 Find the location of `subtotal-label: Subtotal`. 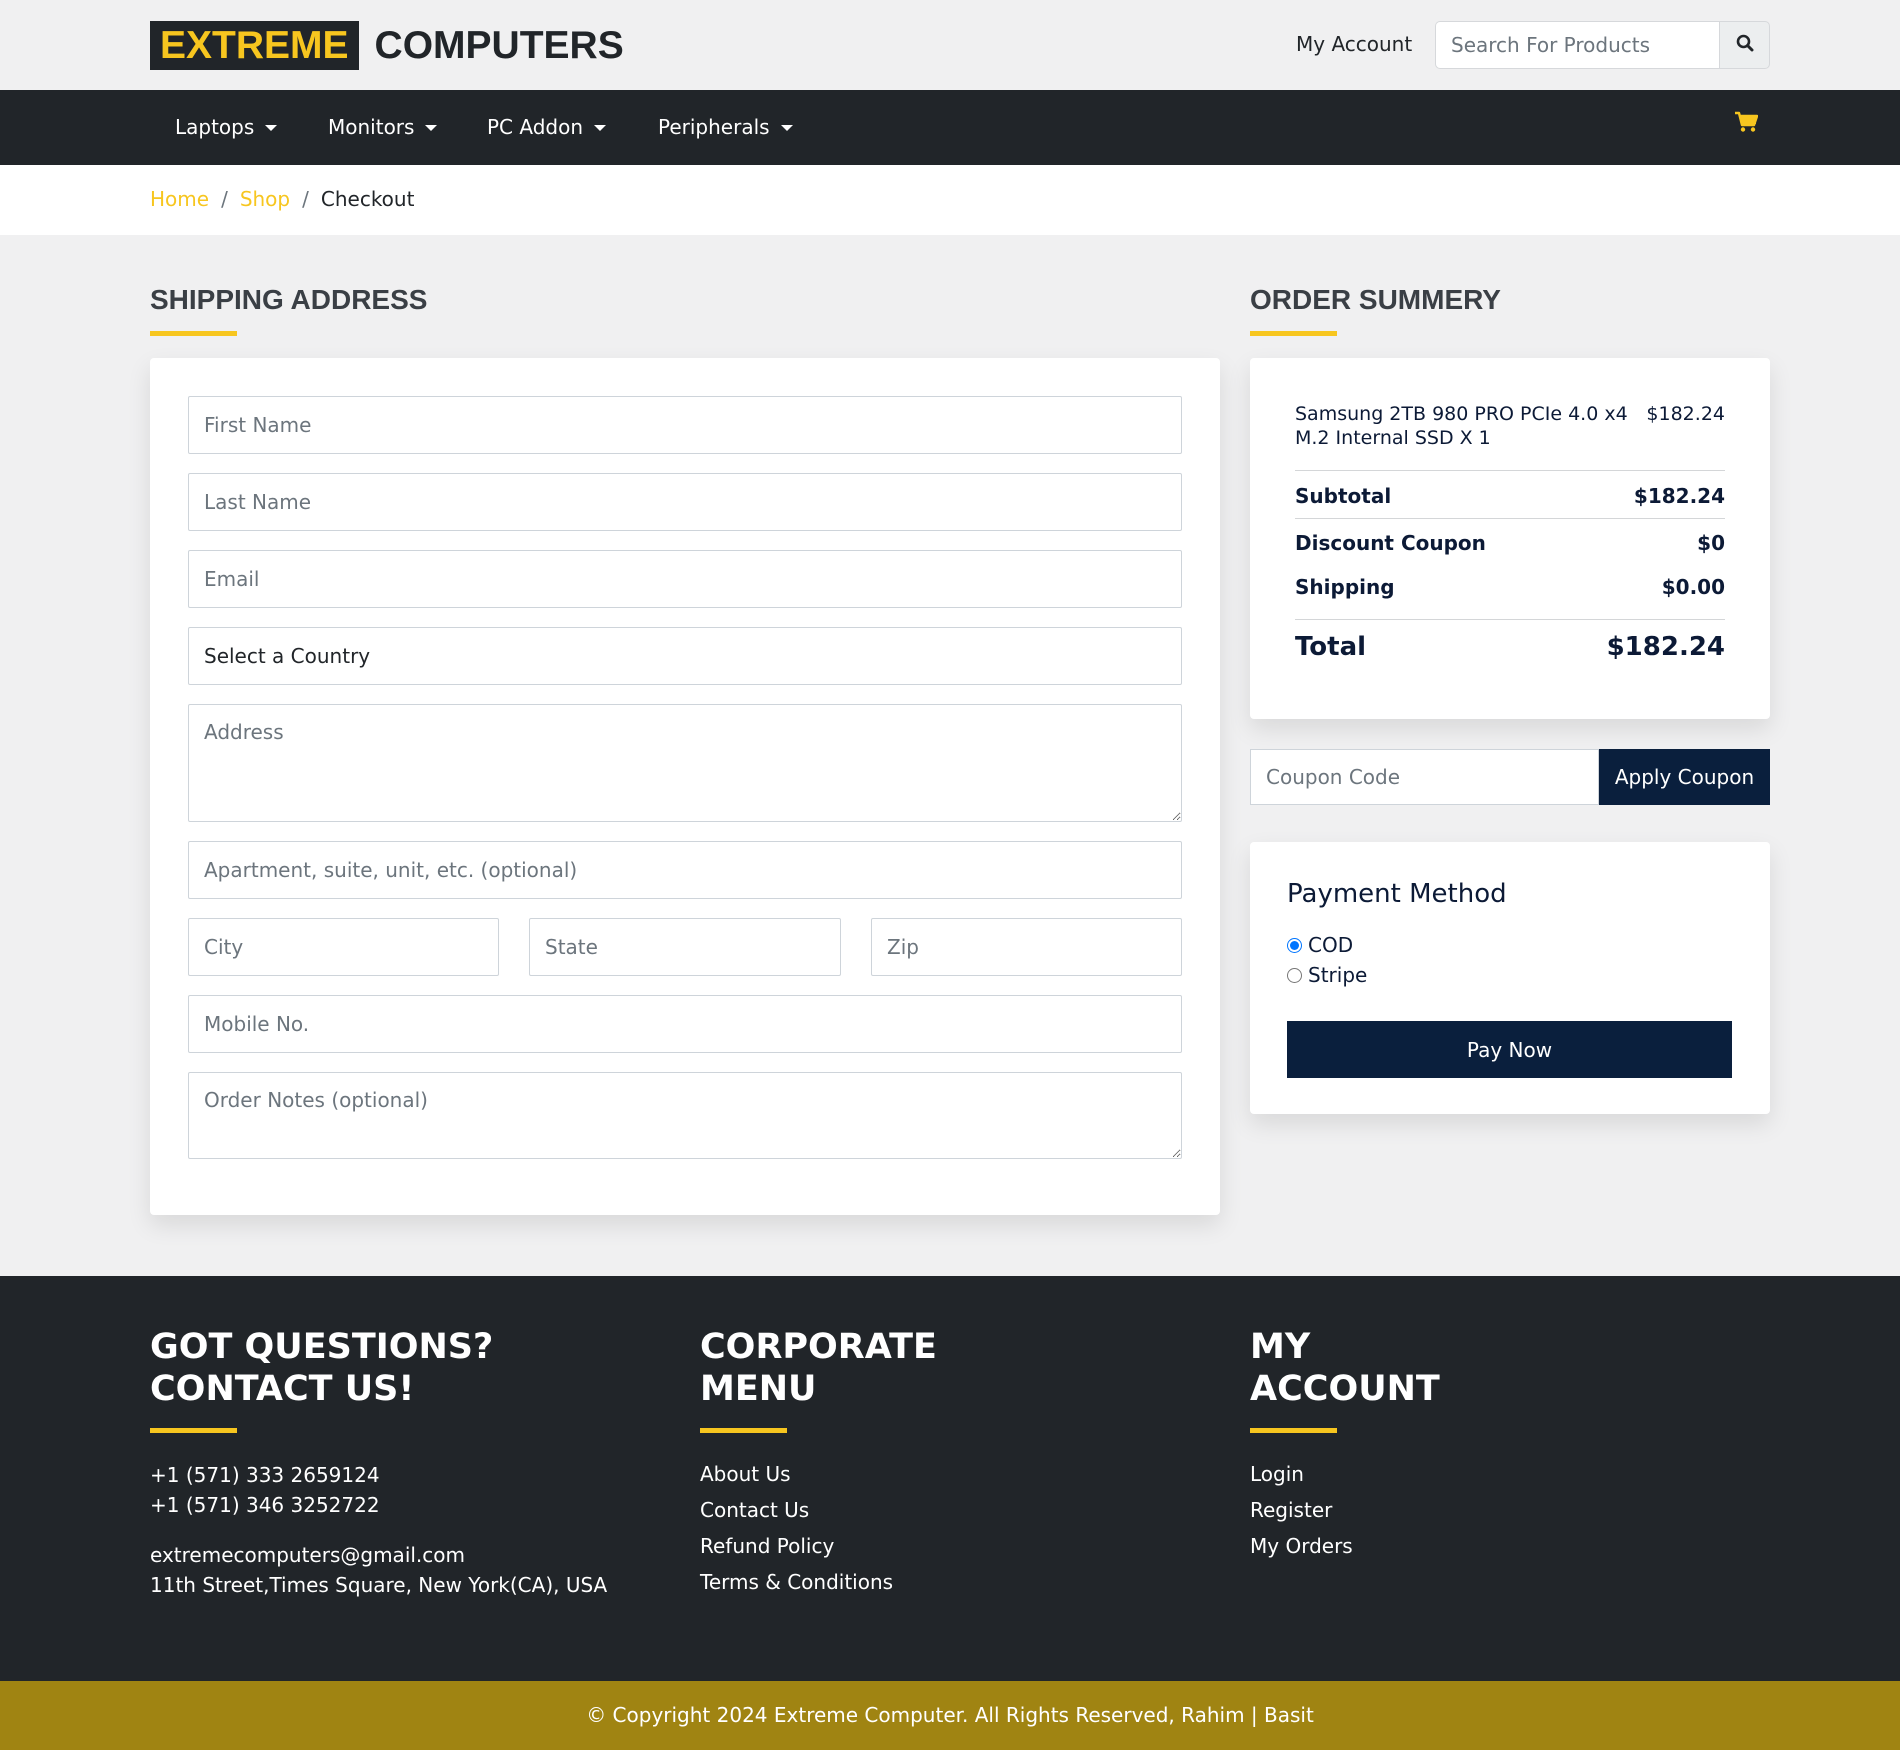

subtotal-label: Subtotal is located at coordinates (1343, 496).